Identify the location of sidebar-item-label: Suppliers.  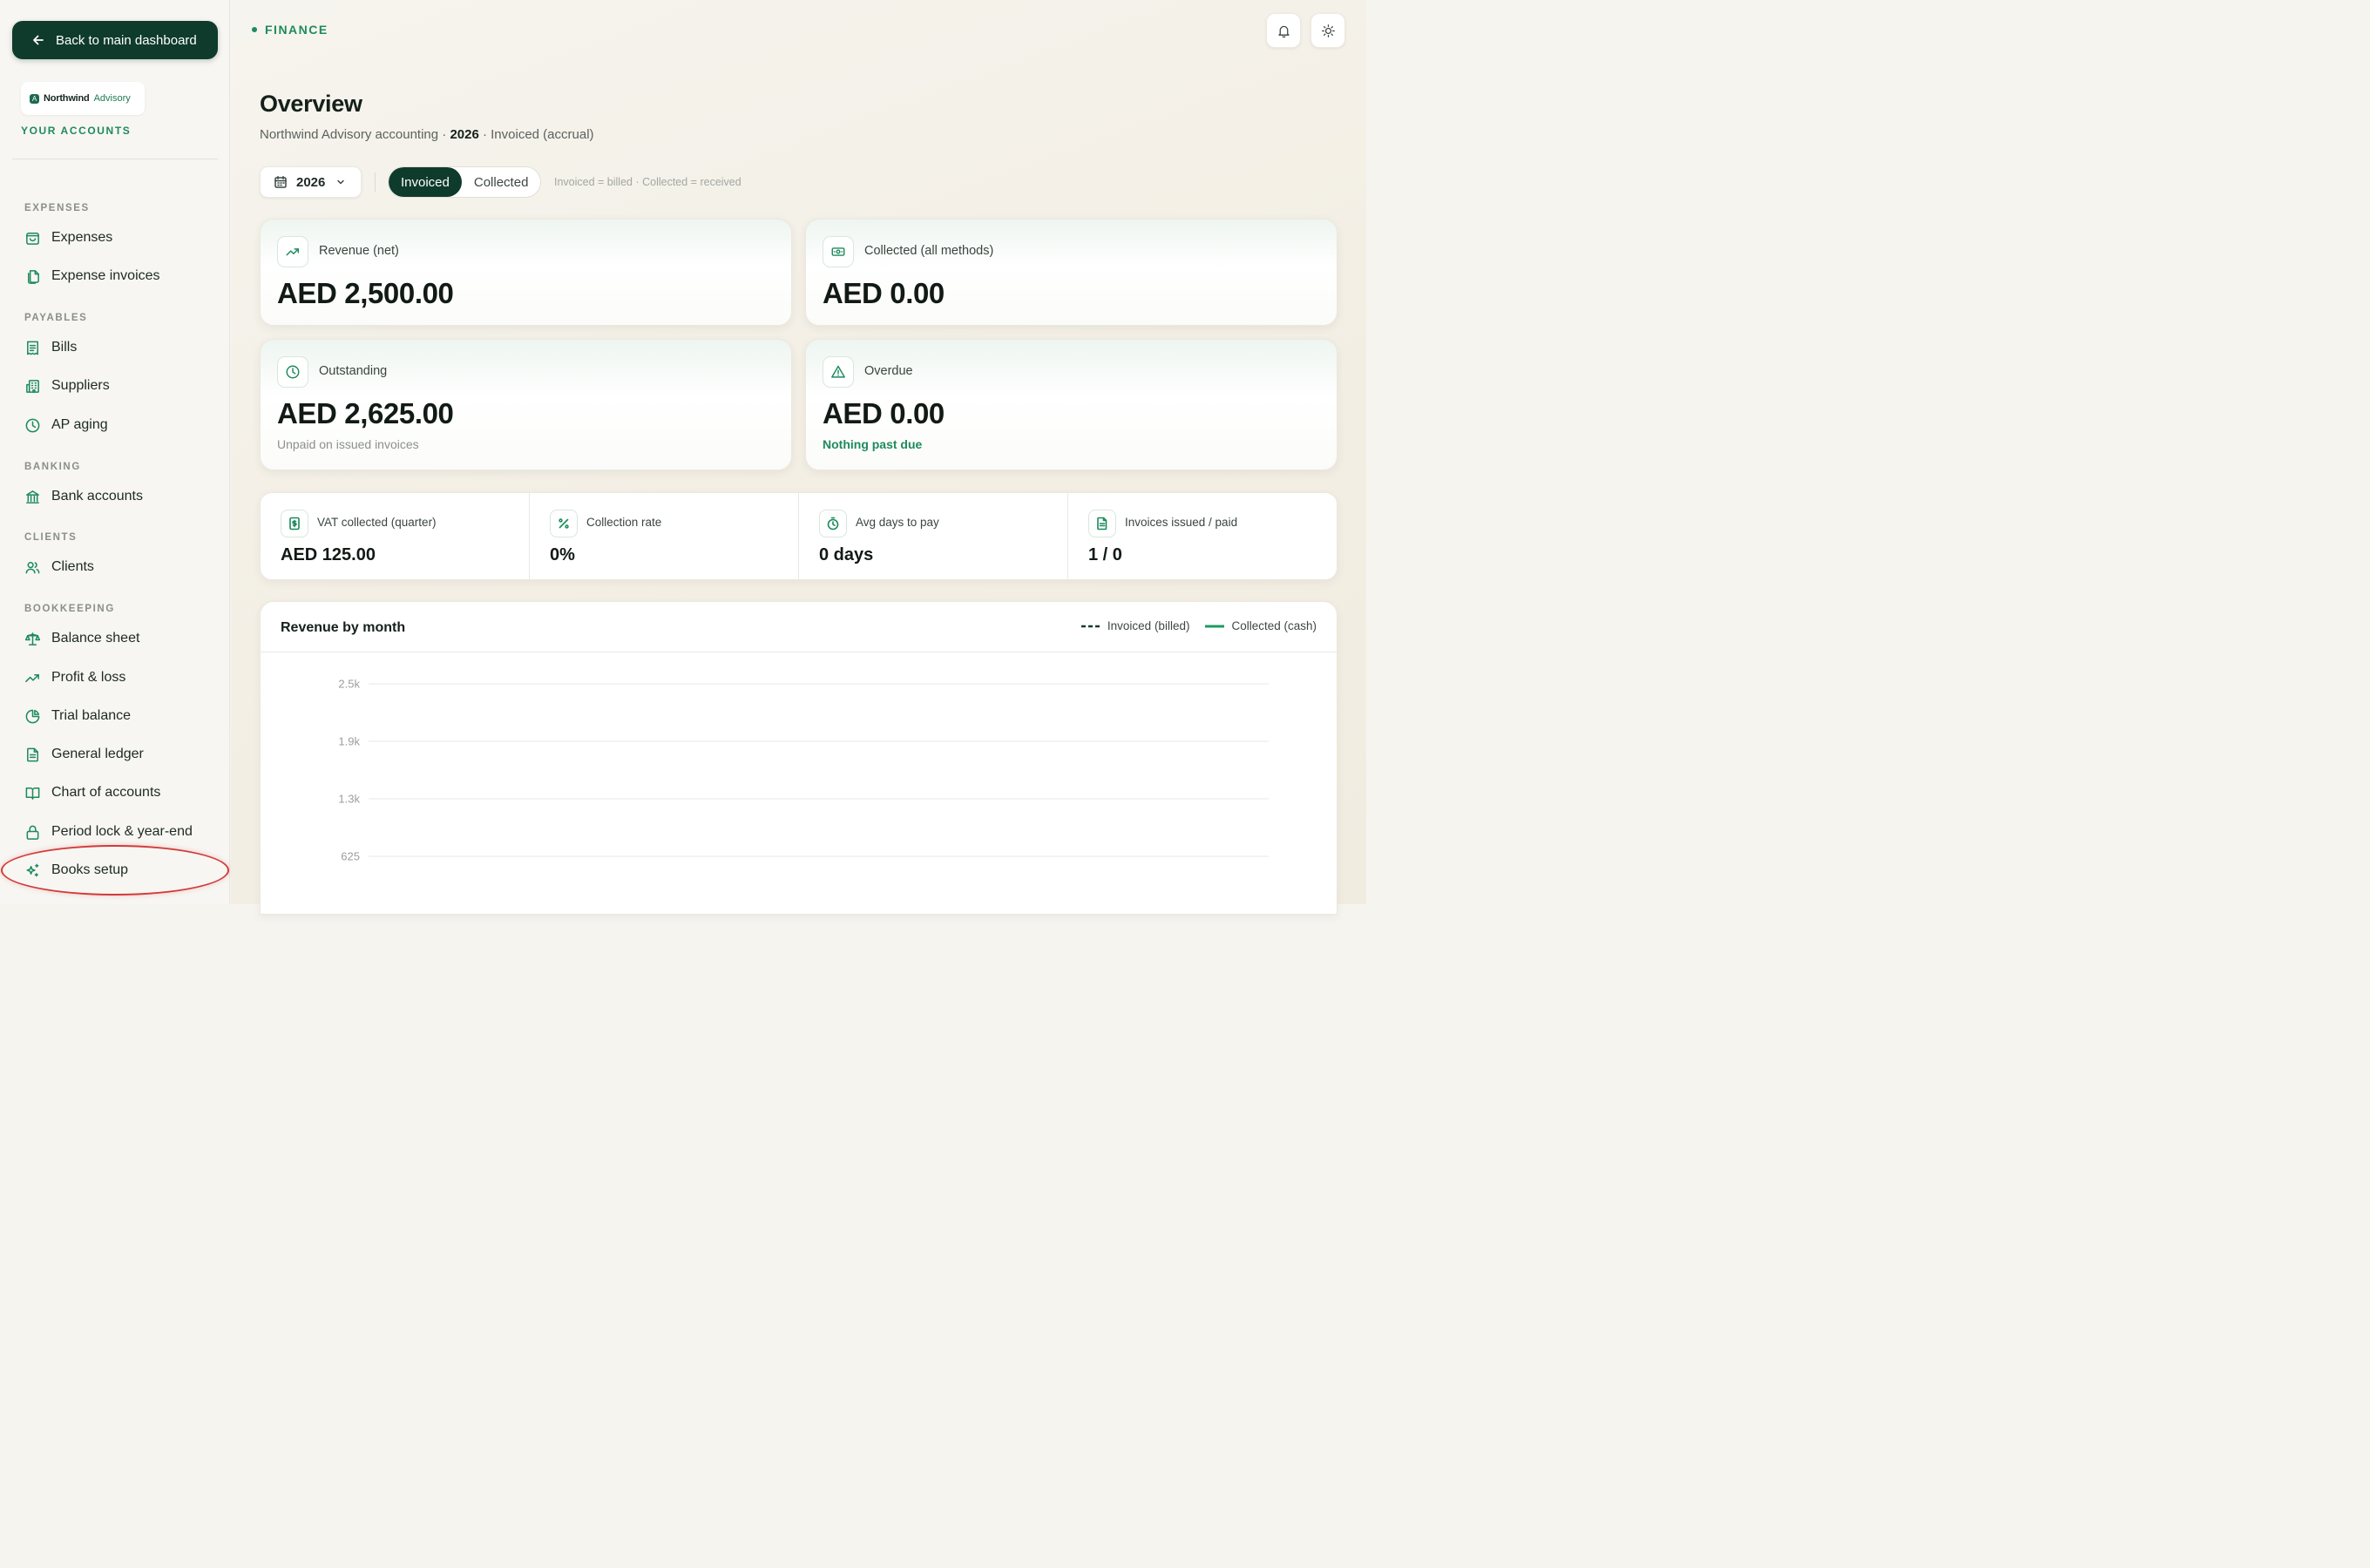
(80, 385).